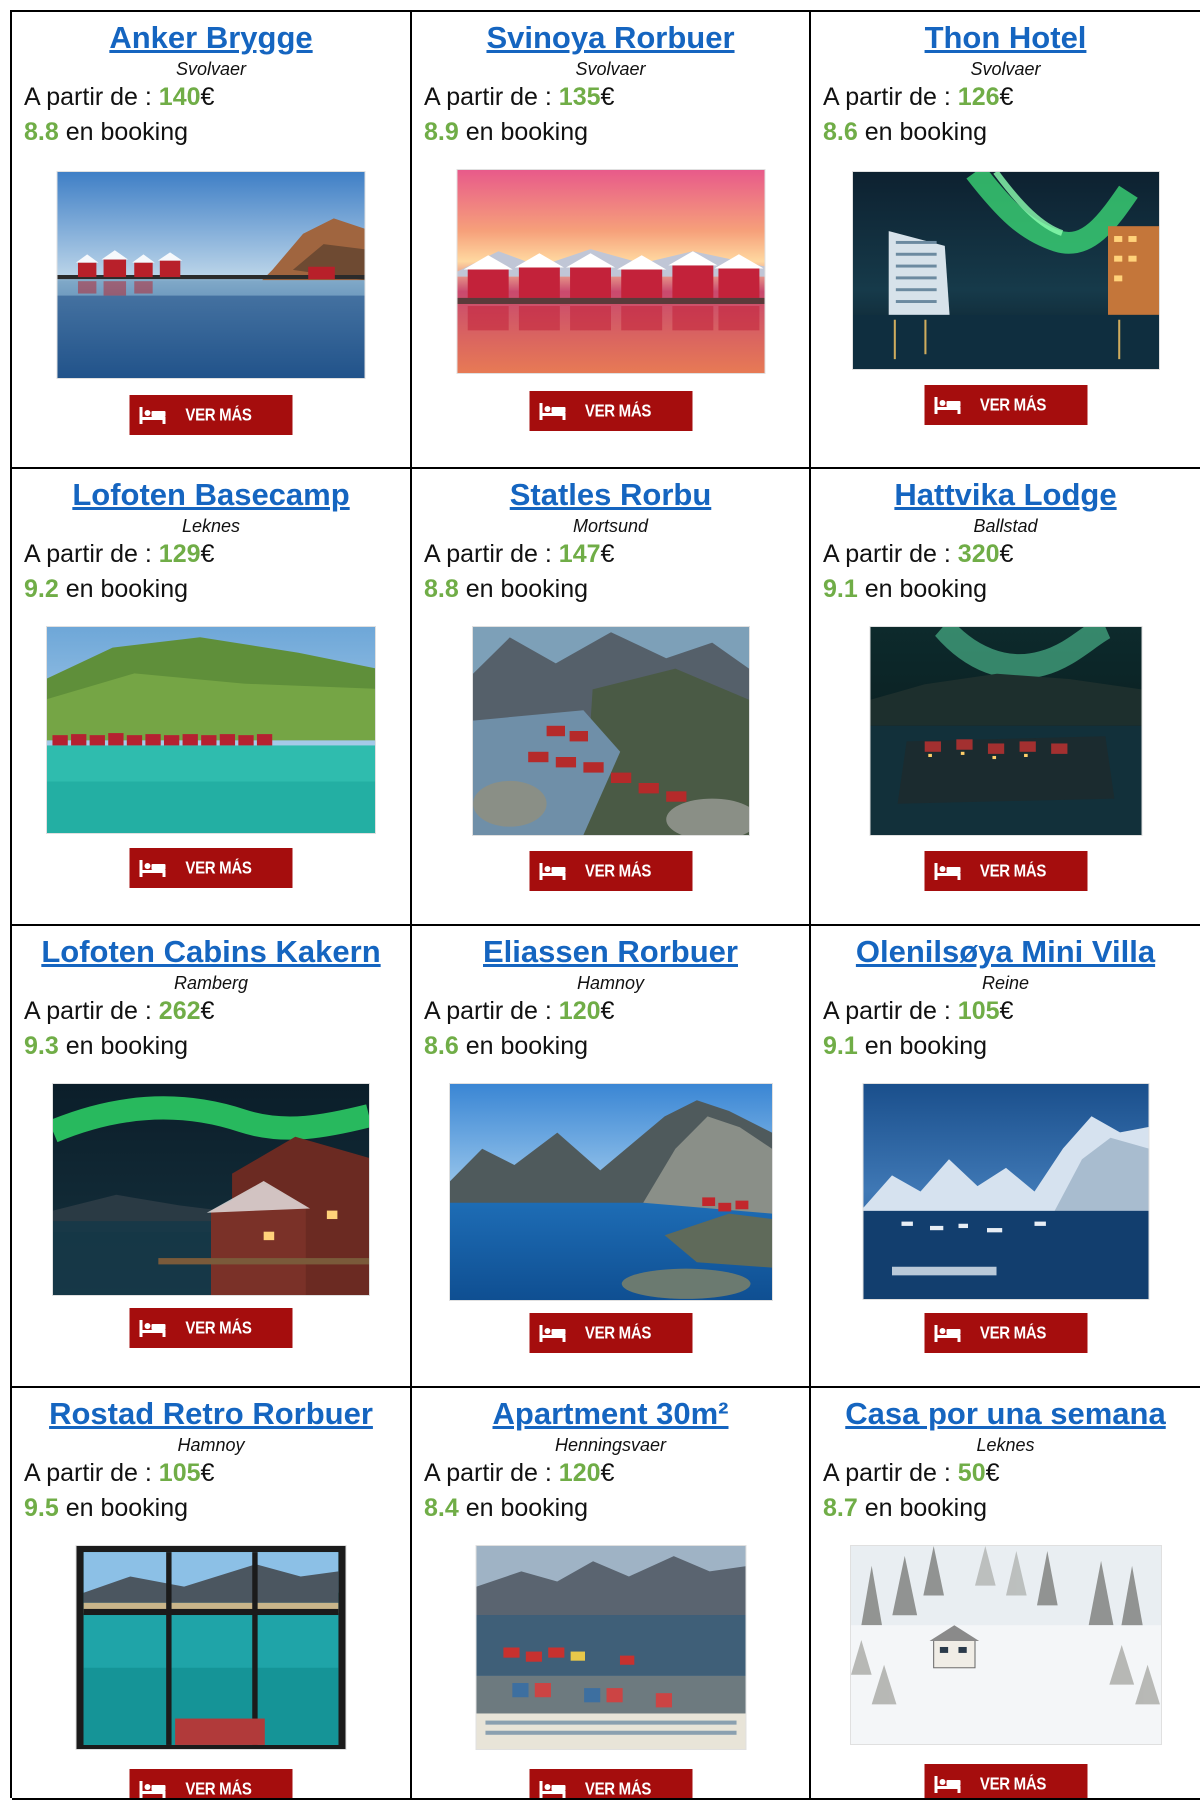 The height and width of the screenshot is (1800, 1200). What do you see at coordinates (211, 38) in the screenshot?
I see `listing-name-link: Anker Brygge` at bounding box center [211, 38].